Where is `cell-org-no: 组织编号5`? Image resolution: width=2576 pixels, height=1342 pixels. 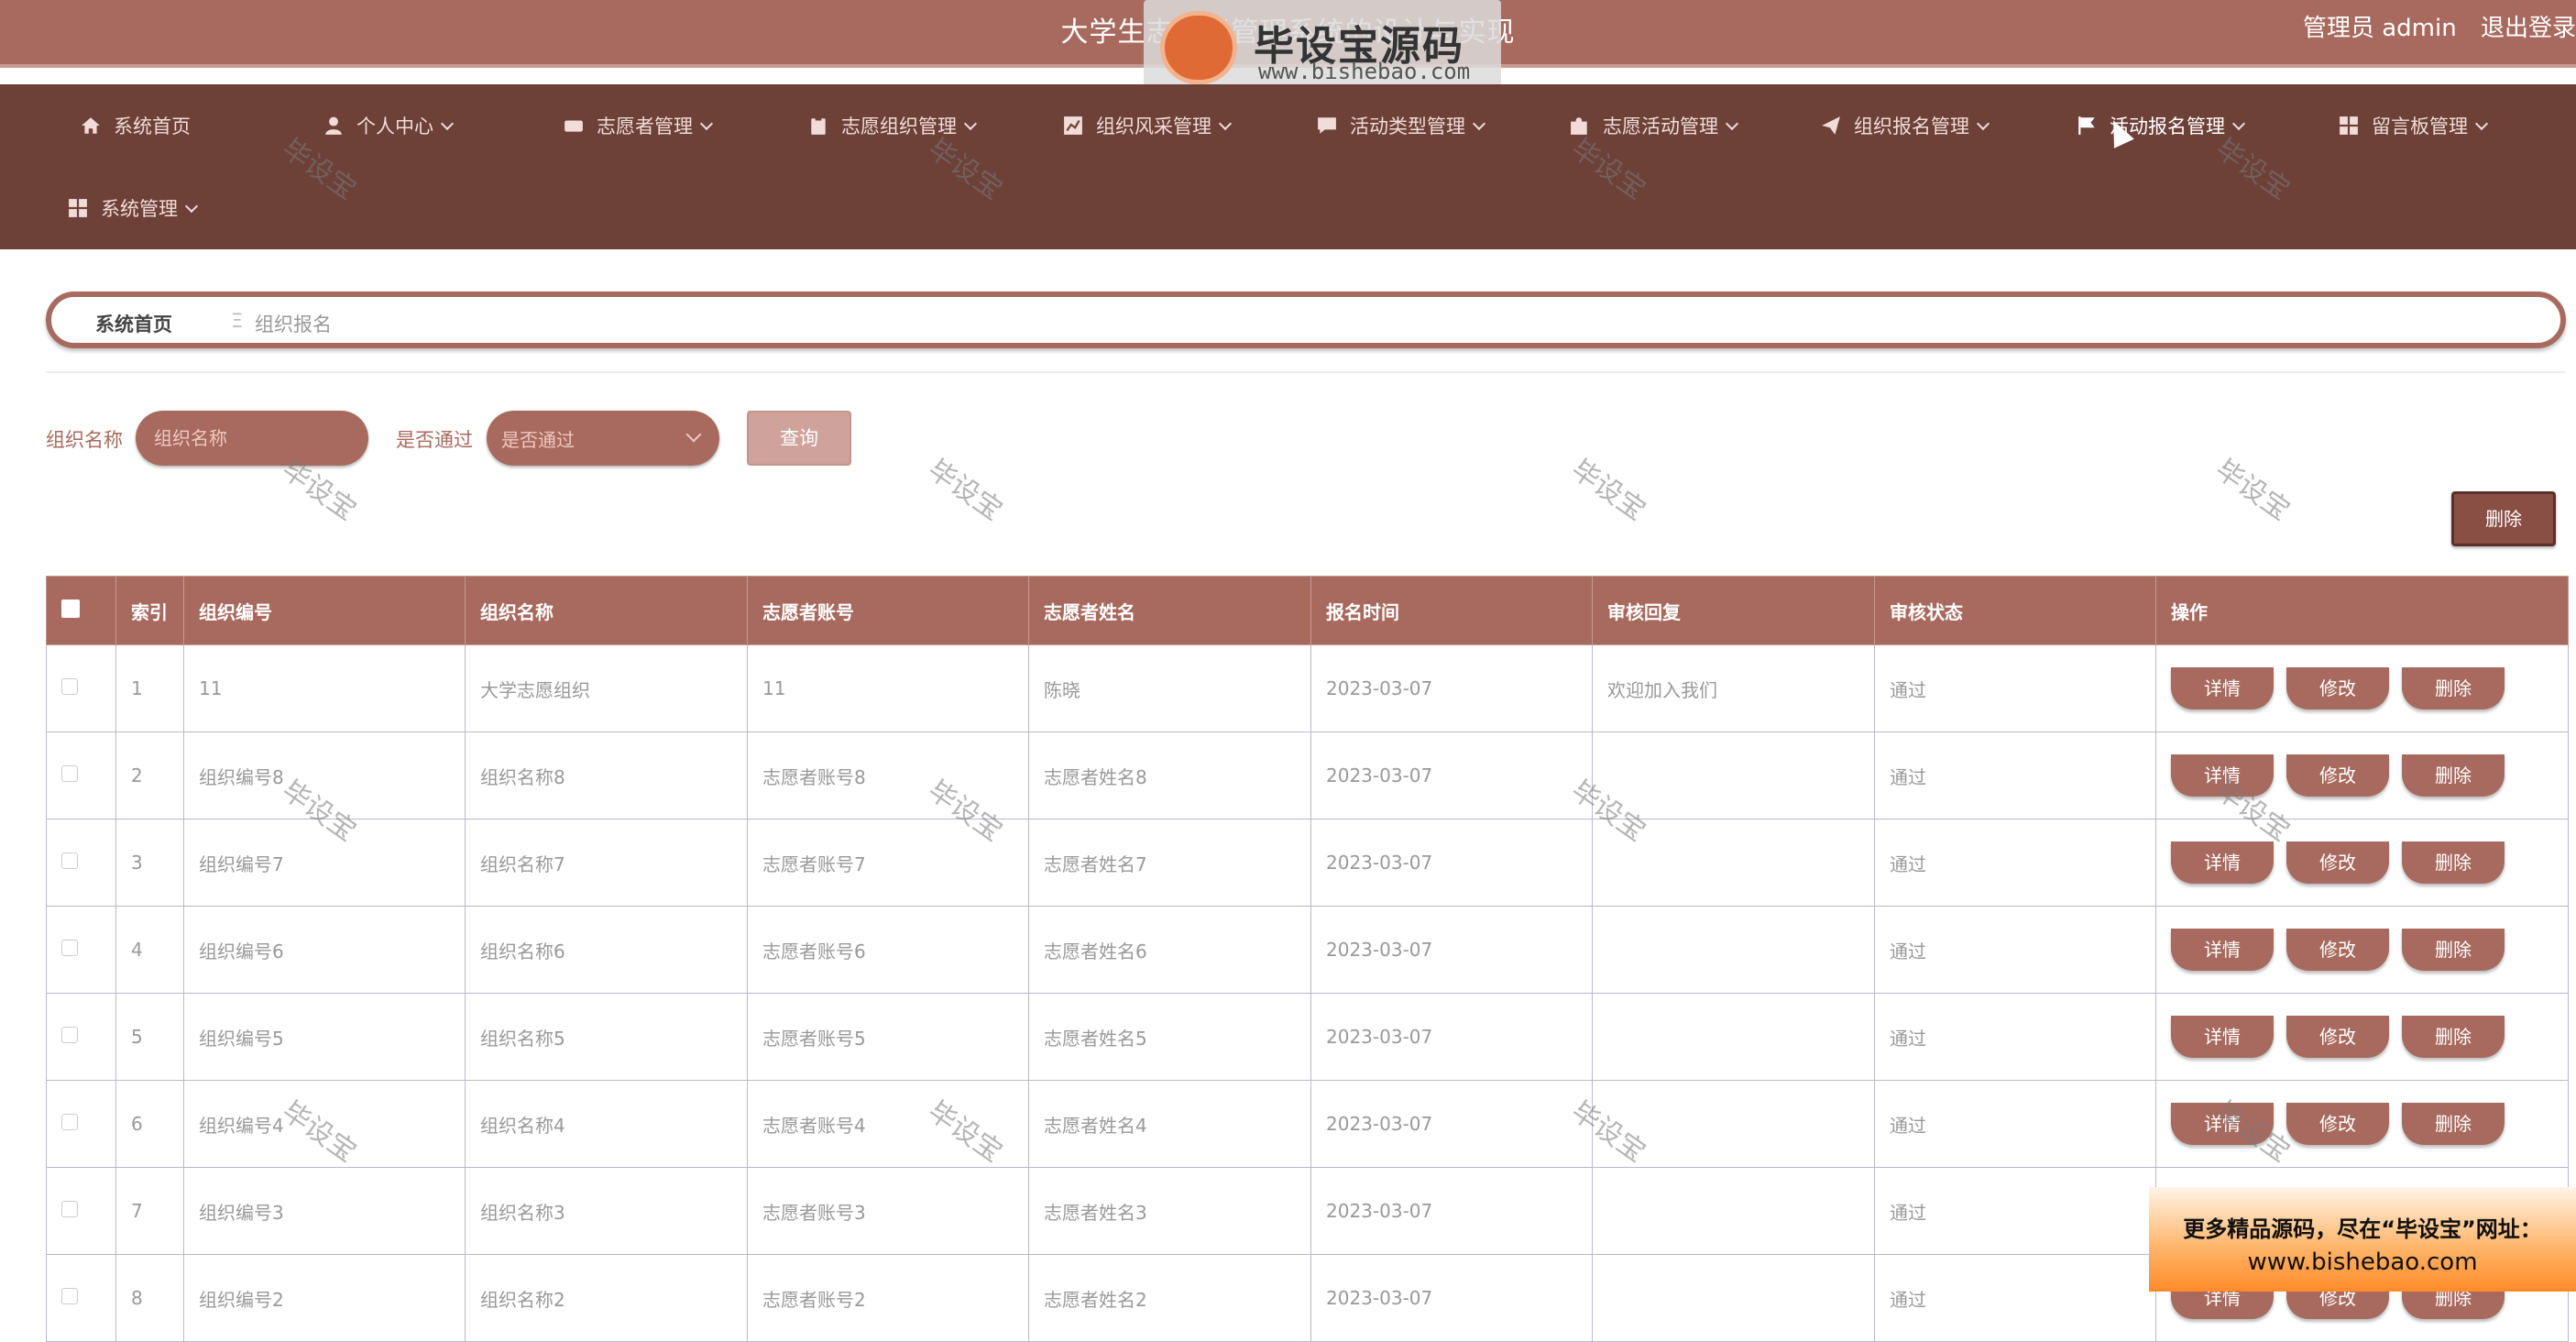 cell-org-no: 组织编号5 is located at coordinates (324, 1037).